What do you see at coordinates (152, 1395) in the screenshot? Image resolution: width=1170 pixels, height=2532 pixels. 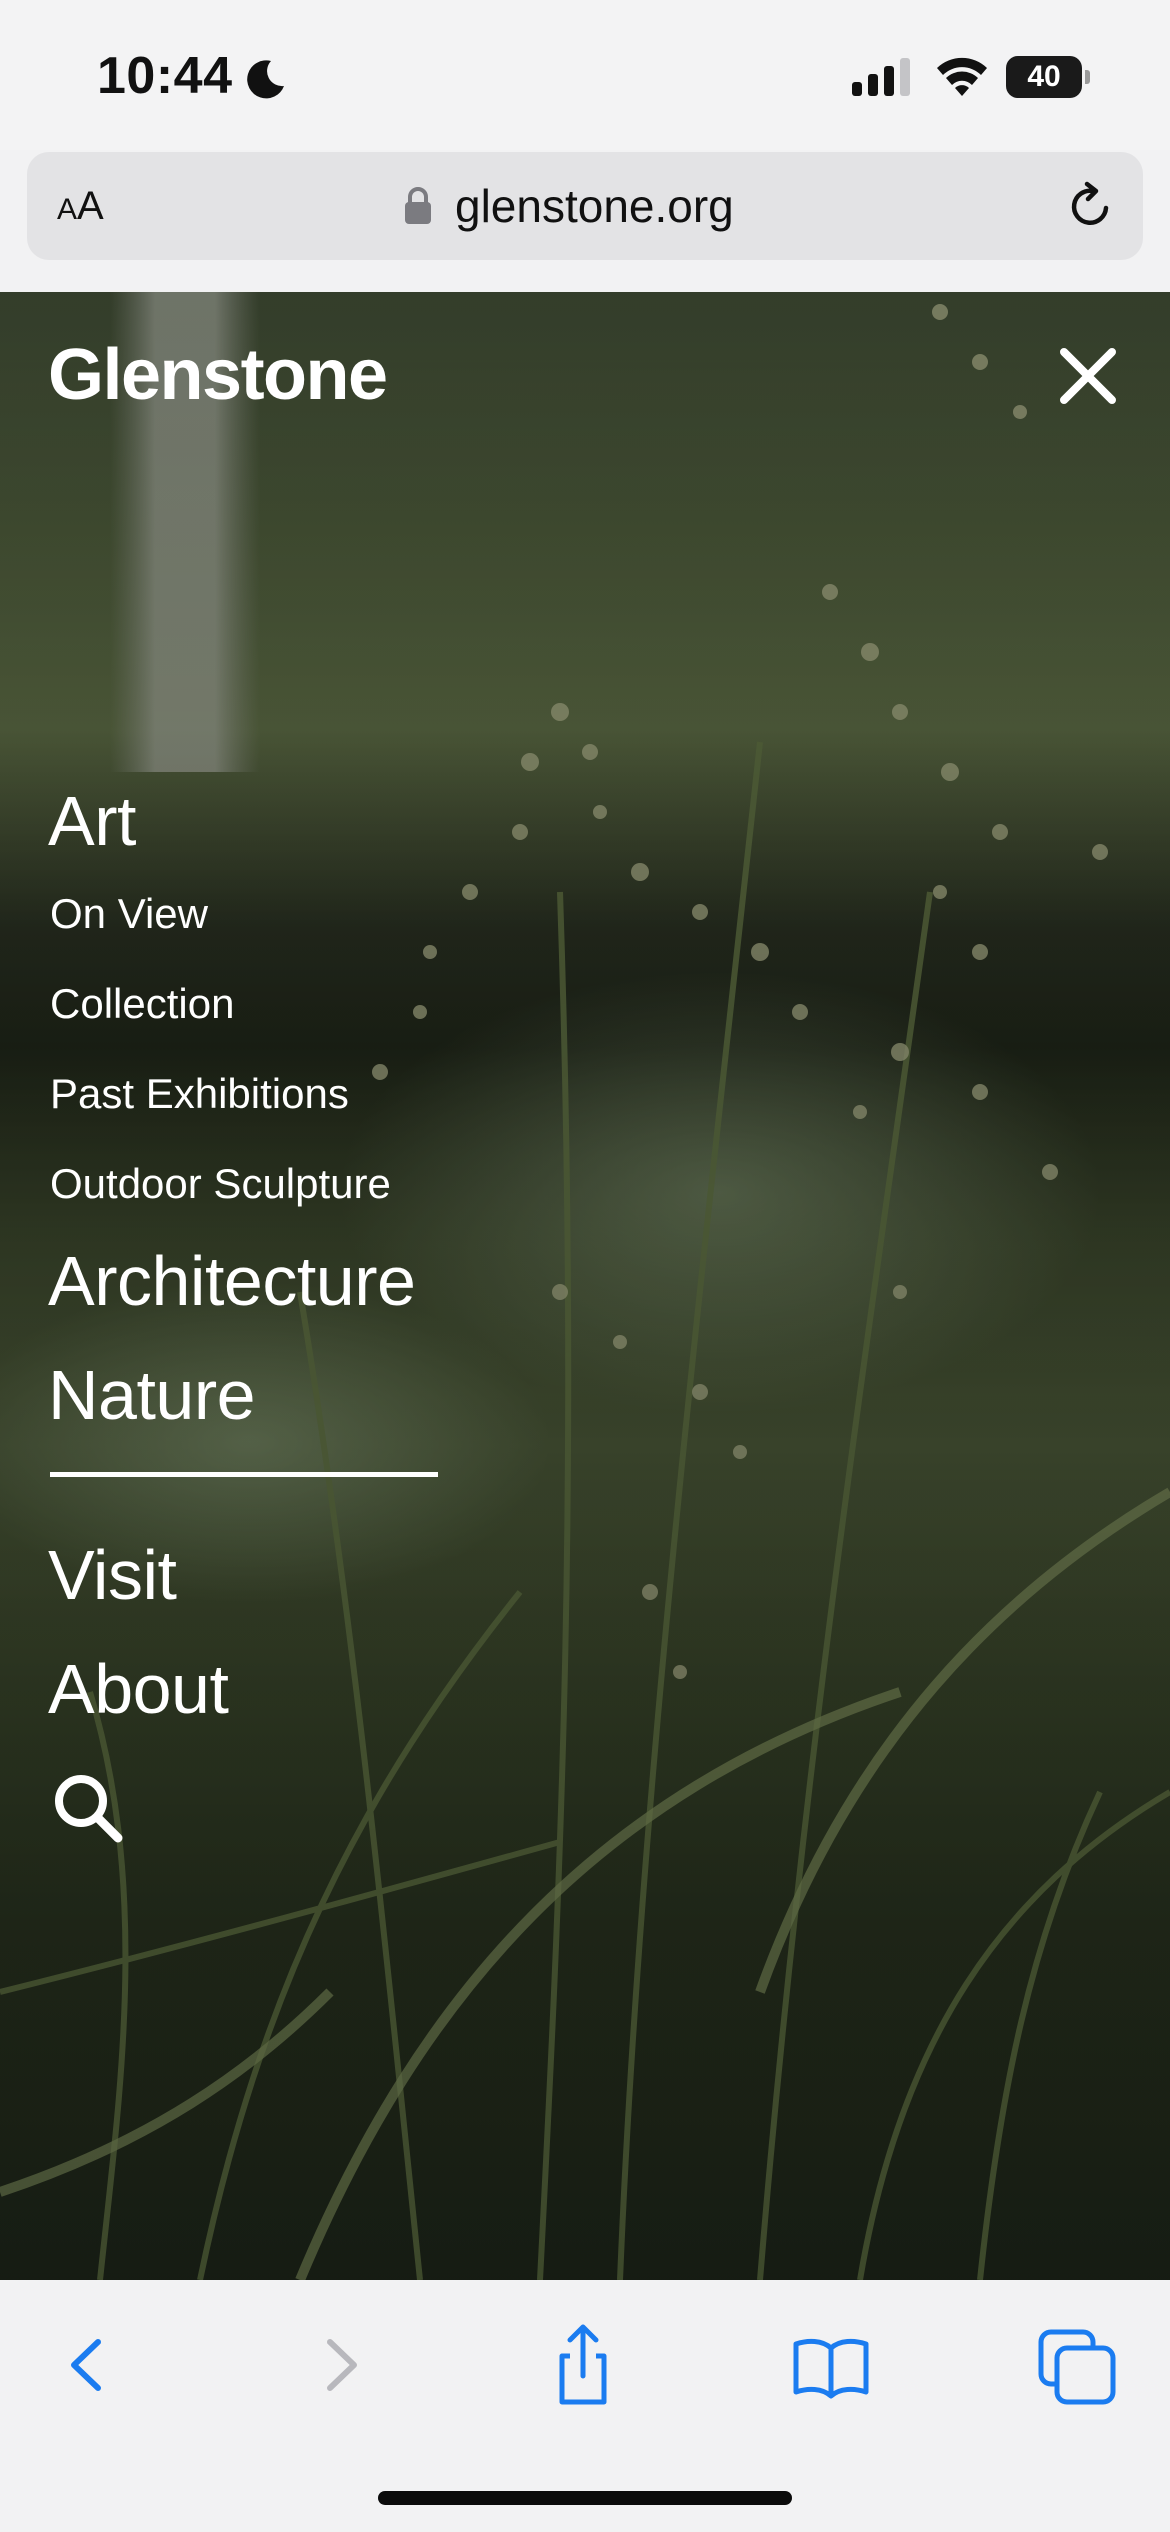 I see `nav-nature: Nature` at bounding box center [152, 1395].